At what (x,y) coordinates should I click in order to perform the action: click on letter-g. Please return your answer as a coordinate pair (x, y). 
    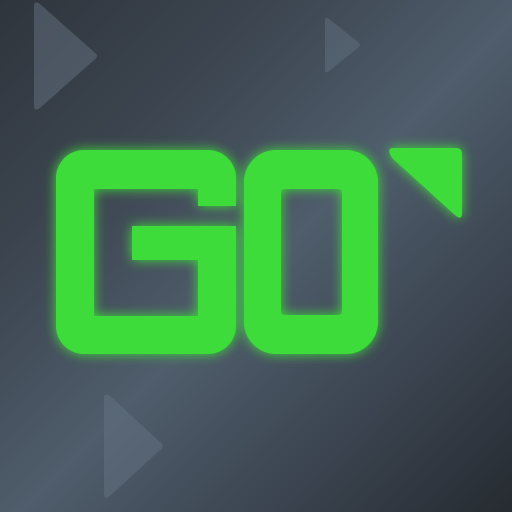
    Looking at the image, I should click on (146, 252).